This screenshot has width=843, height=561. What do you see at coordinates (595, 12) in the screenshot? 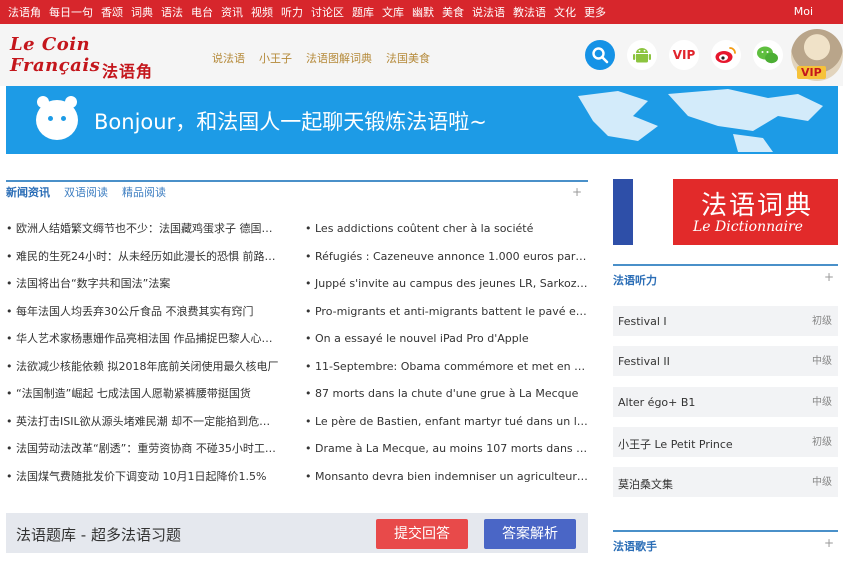
I see `nav-item-more: 更多` at bounding box center [595, 12].